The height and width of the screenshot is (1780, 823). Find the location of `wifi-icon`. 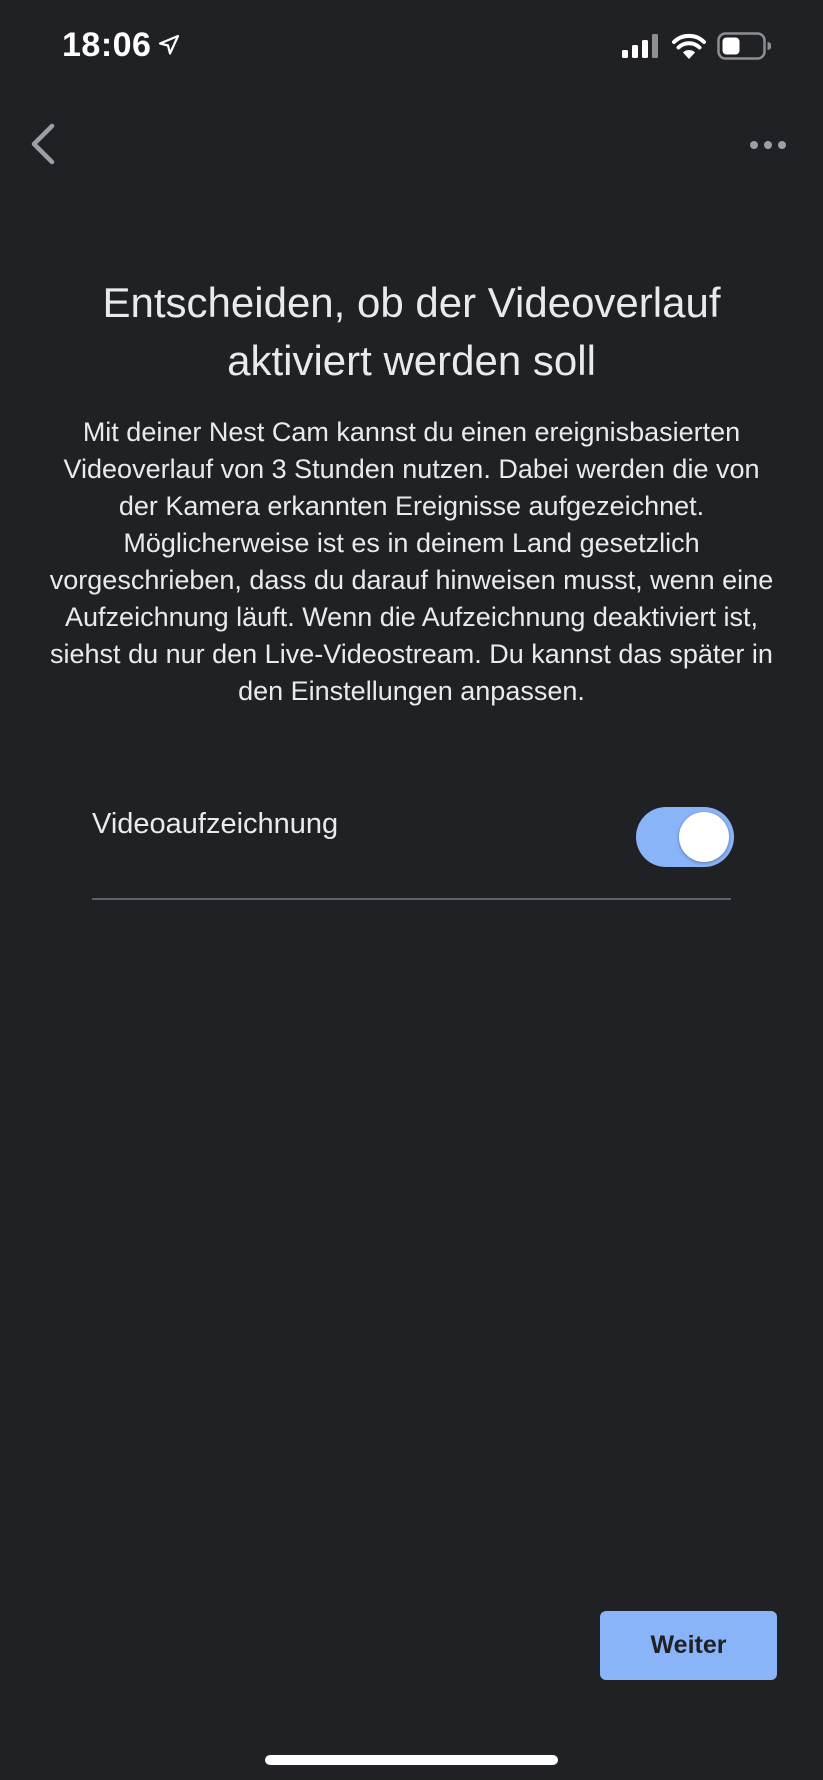

wifi-icon is located at coordinates (689, 46).